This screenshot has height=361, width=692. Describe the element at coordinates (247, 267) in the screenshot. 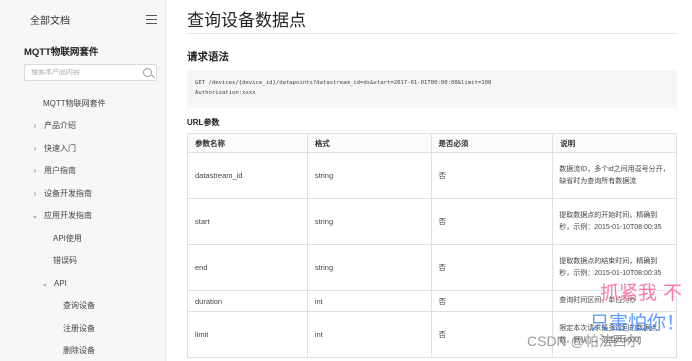

I see `param-name: end` at that location.